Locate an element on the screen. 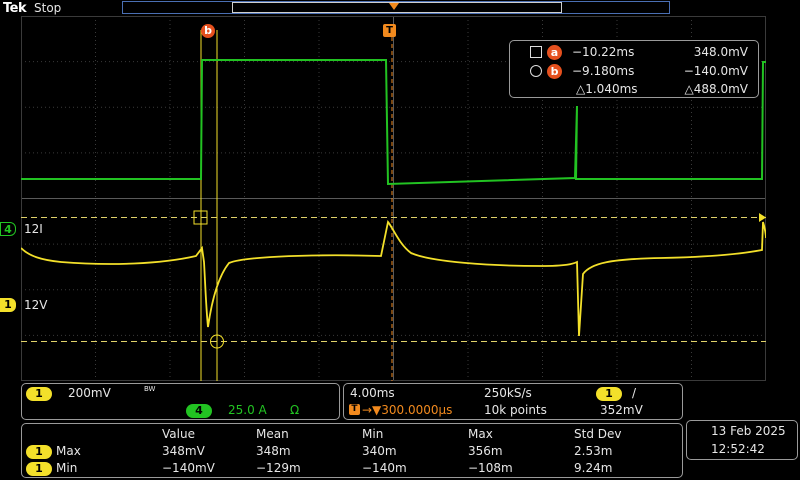 The width and height of the screenshot is (800, 480). meas-row-max: 1 Max 348mV 348m 340m 356m 2.53m is located at coordinates (352, 452).